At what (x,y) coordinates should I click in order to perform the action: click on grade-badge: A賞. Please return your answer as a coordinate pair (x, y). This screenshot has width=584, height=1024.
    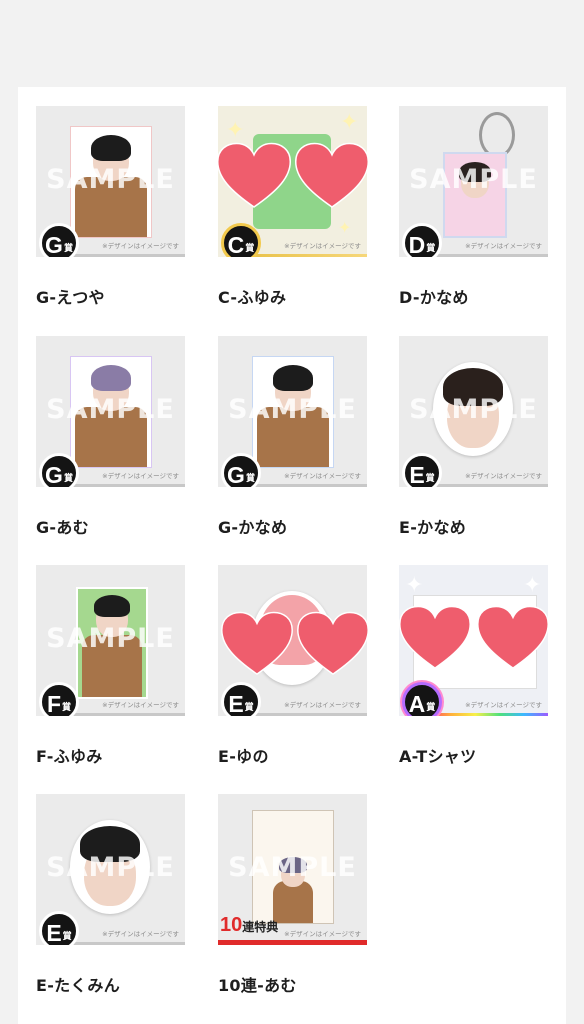
    Looking at the image, I should click on (422, 699).